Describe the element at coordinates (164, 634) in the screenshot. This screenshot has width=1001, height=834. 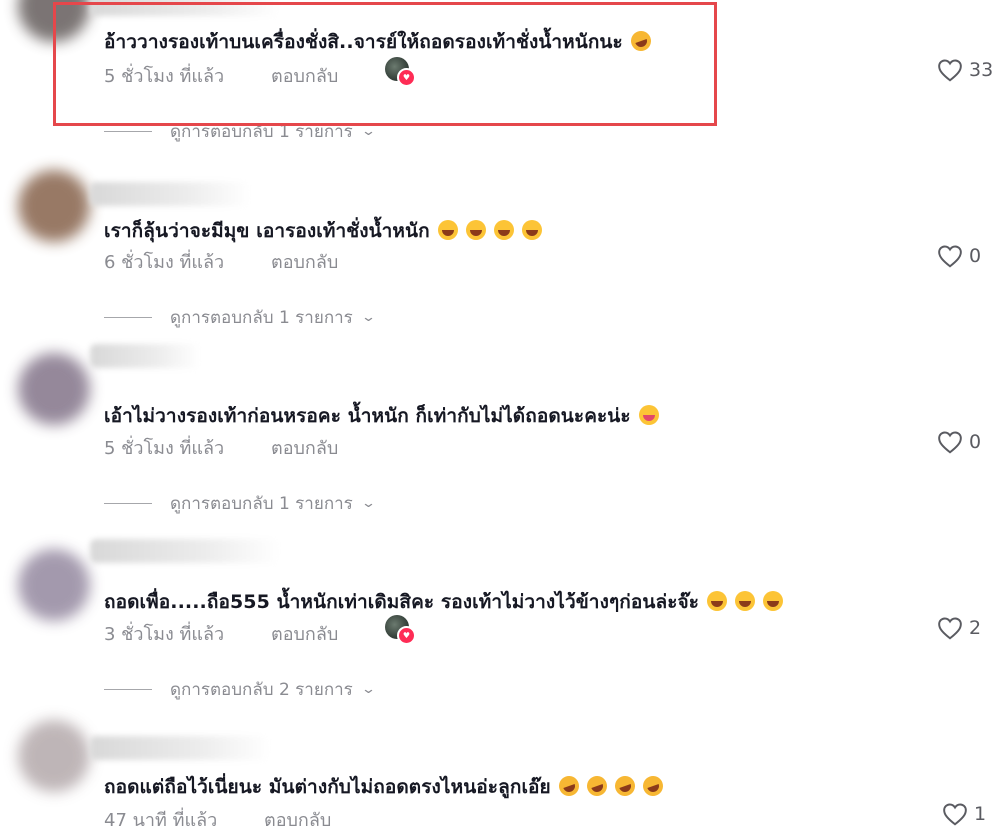
I see `comment-time: 3 ชั่วโมง ที่แล้ว` at that location.